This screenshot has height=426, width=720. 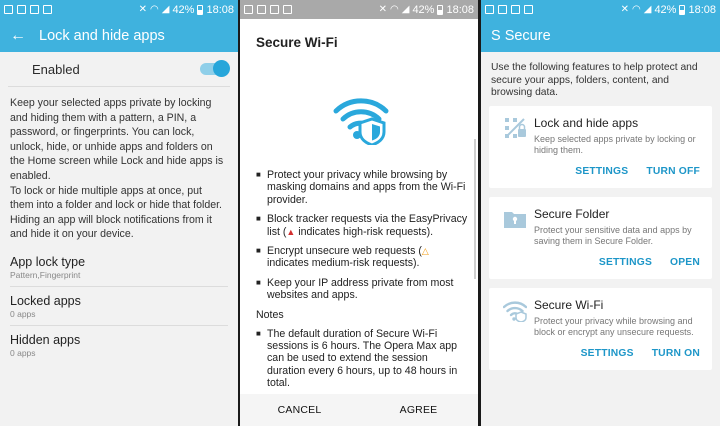 What do you see at coordinates (343, 263) in the screenshot?
I see `bullet-text: indicates medium-risk requests).` at bounding box center [343, 263].